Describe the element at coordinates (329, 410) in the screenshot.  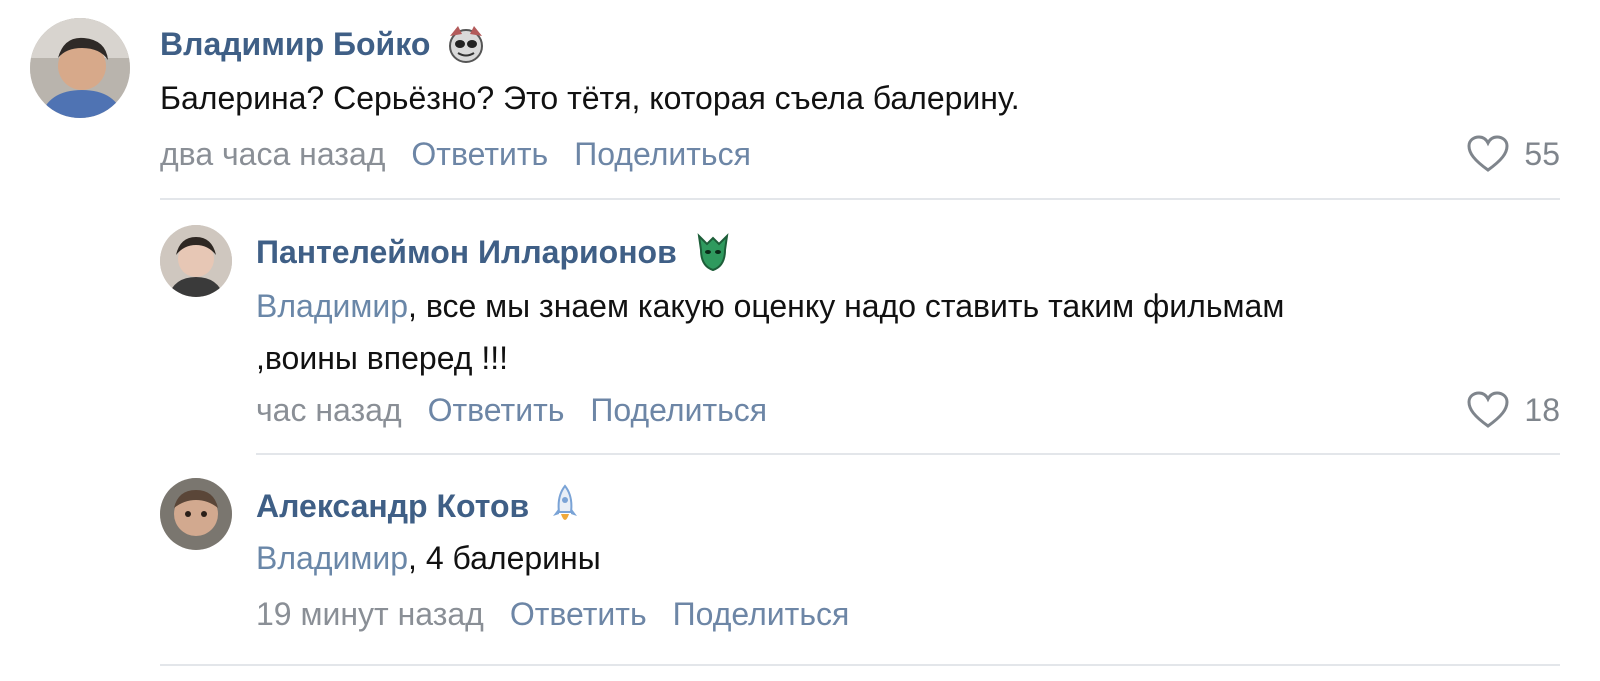
I see `timestamp: час назад` at that location.